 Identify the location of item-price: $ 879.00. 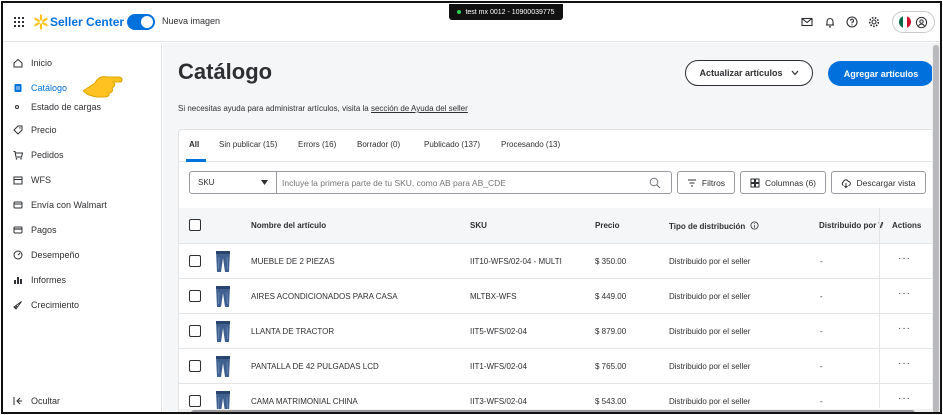
(611, 331).